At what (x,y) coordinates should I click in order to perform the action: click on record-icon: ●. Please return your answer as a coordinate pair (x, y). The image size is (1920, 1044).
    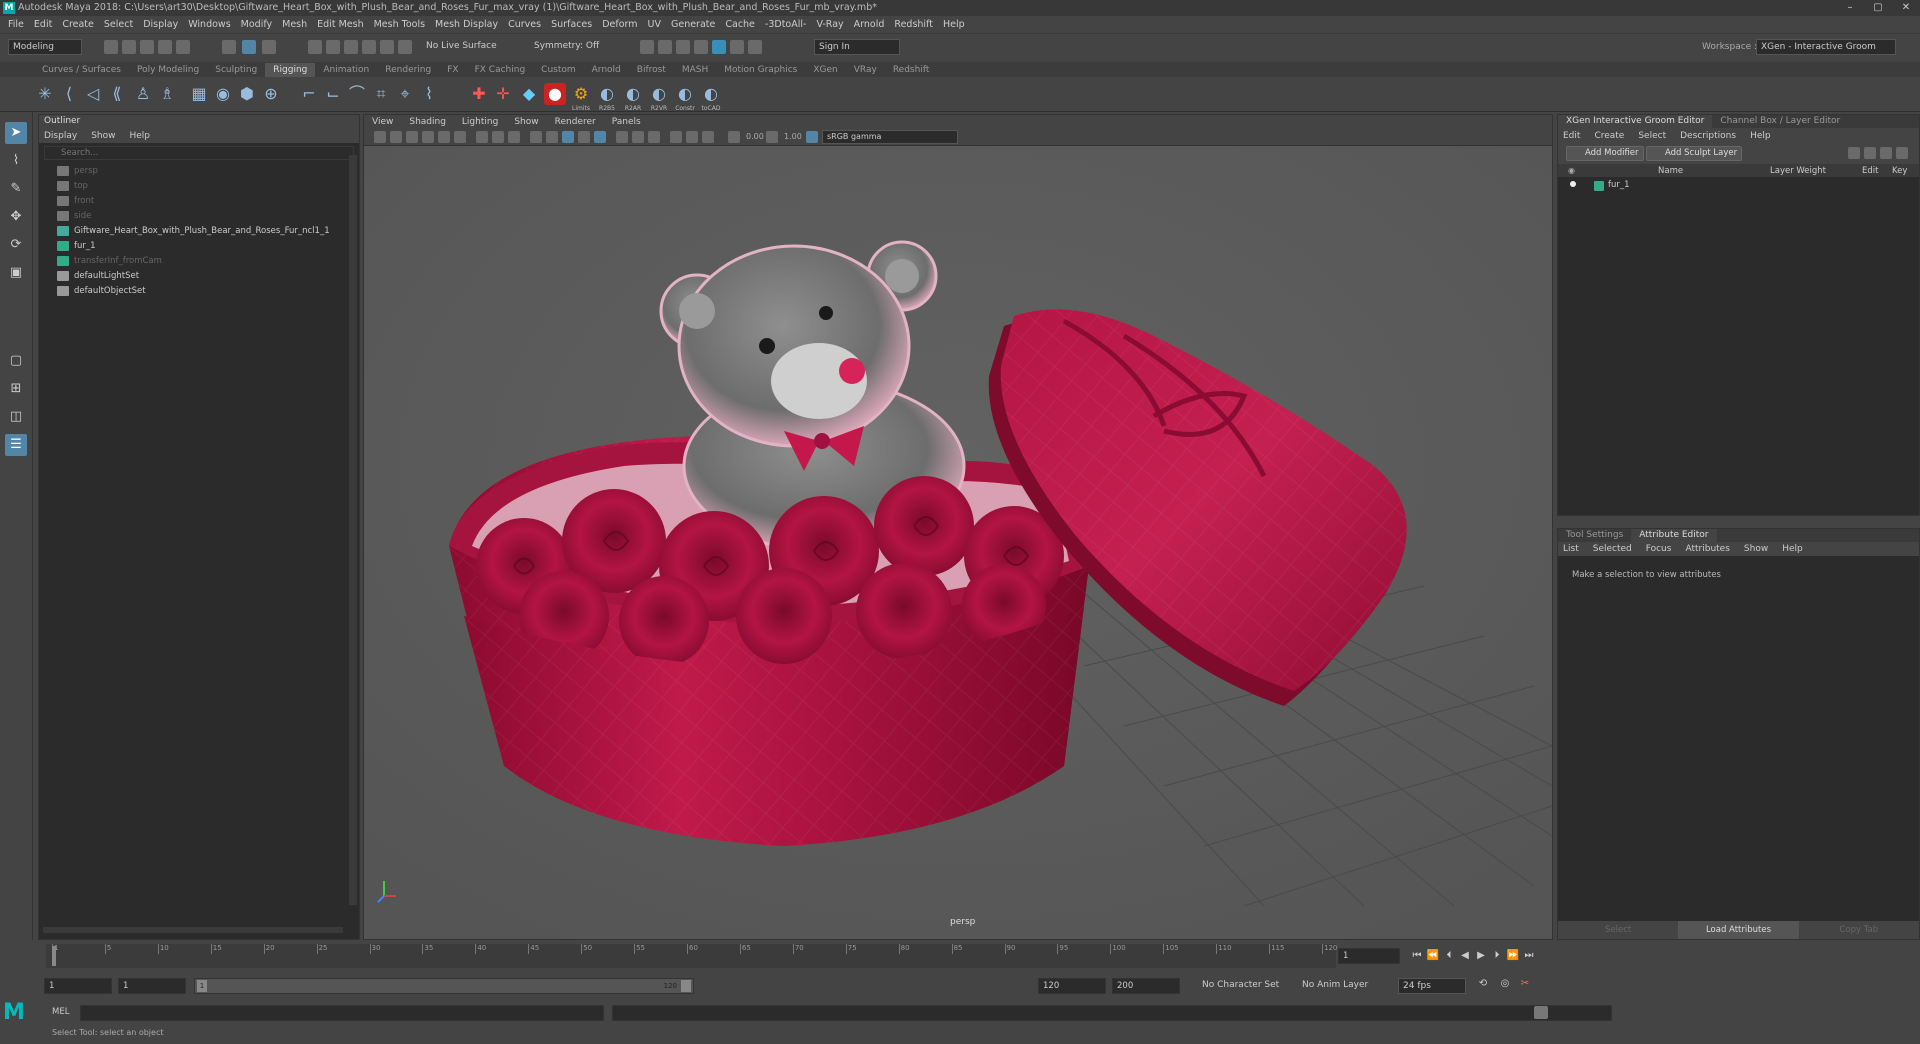
    Looking at the image, I should click on (555, 94).